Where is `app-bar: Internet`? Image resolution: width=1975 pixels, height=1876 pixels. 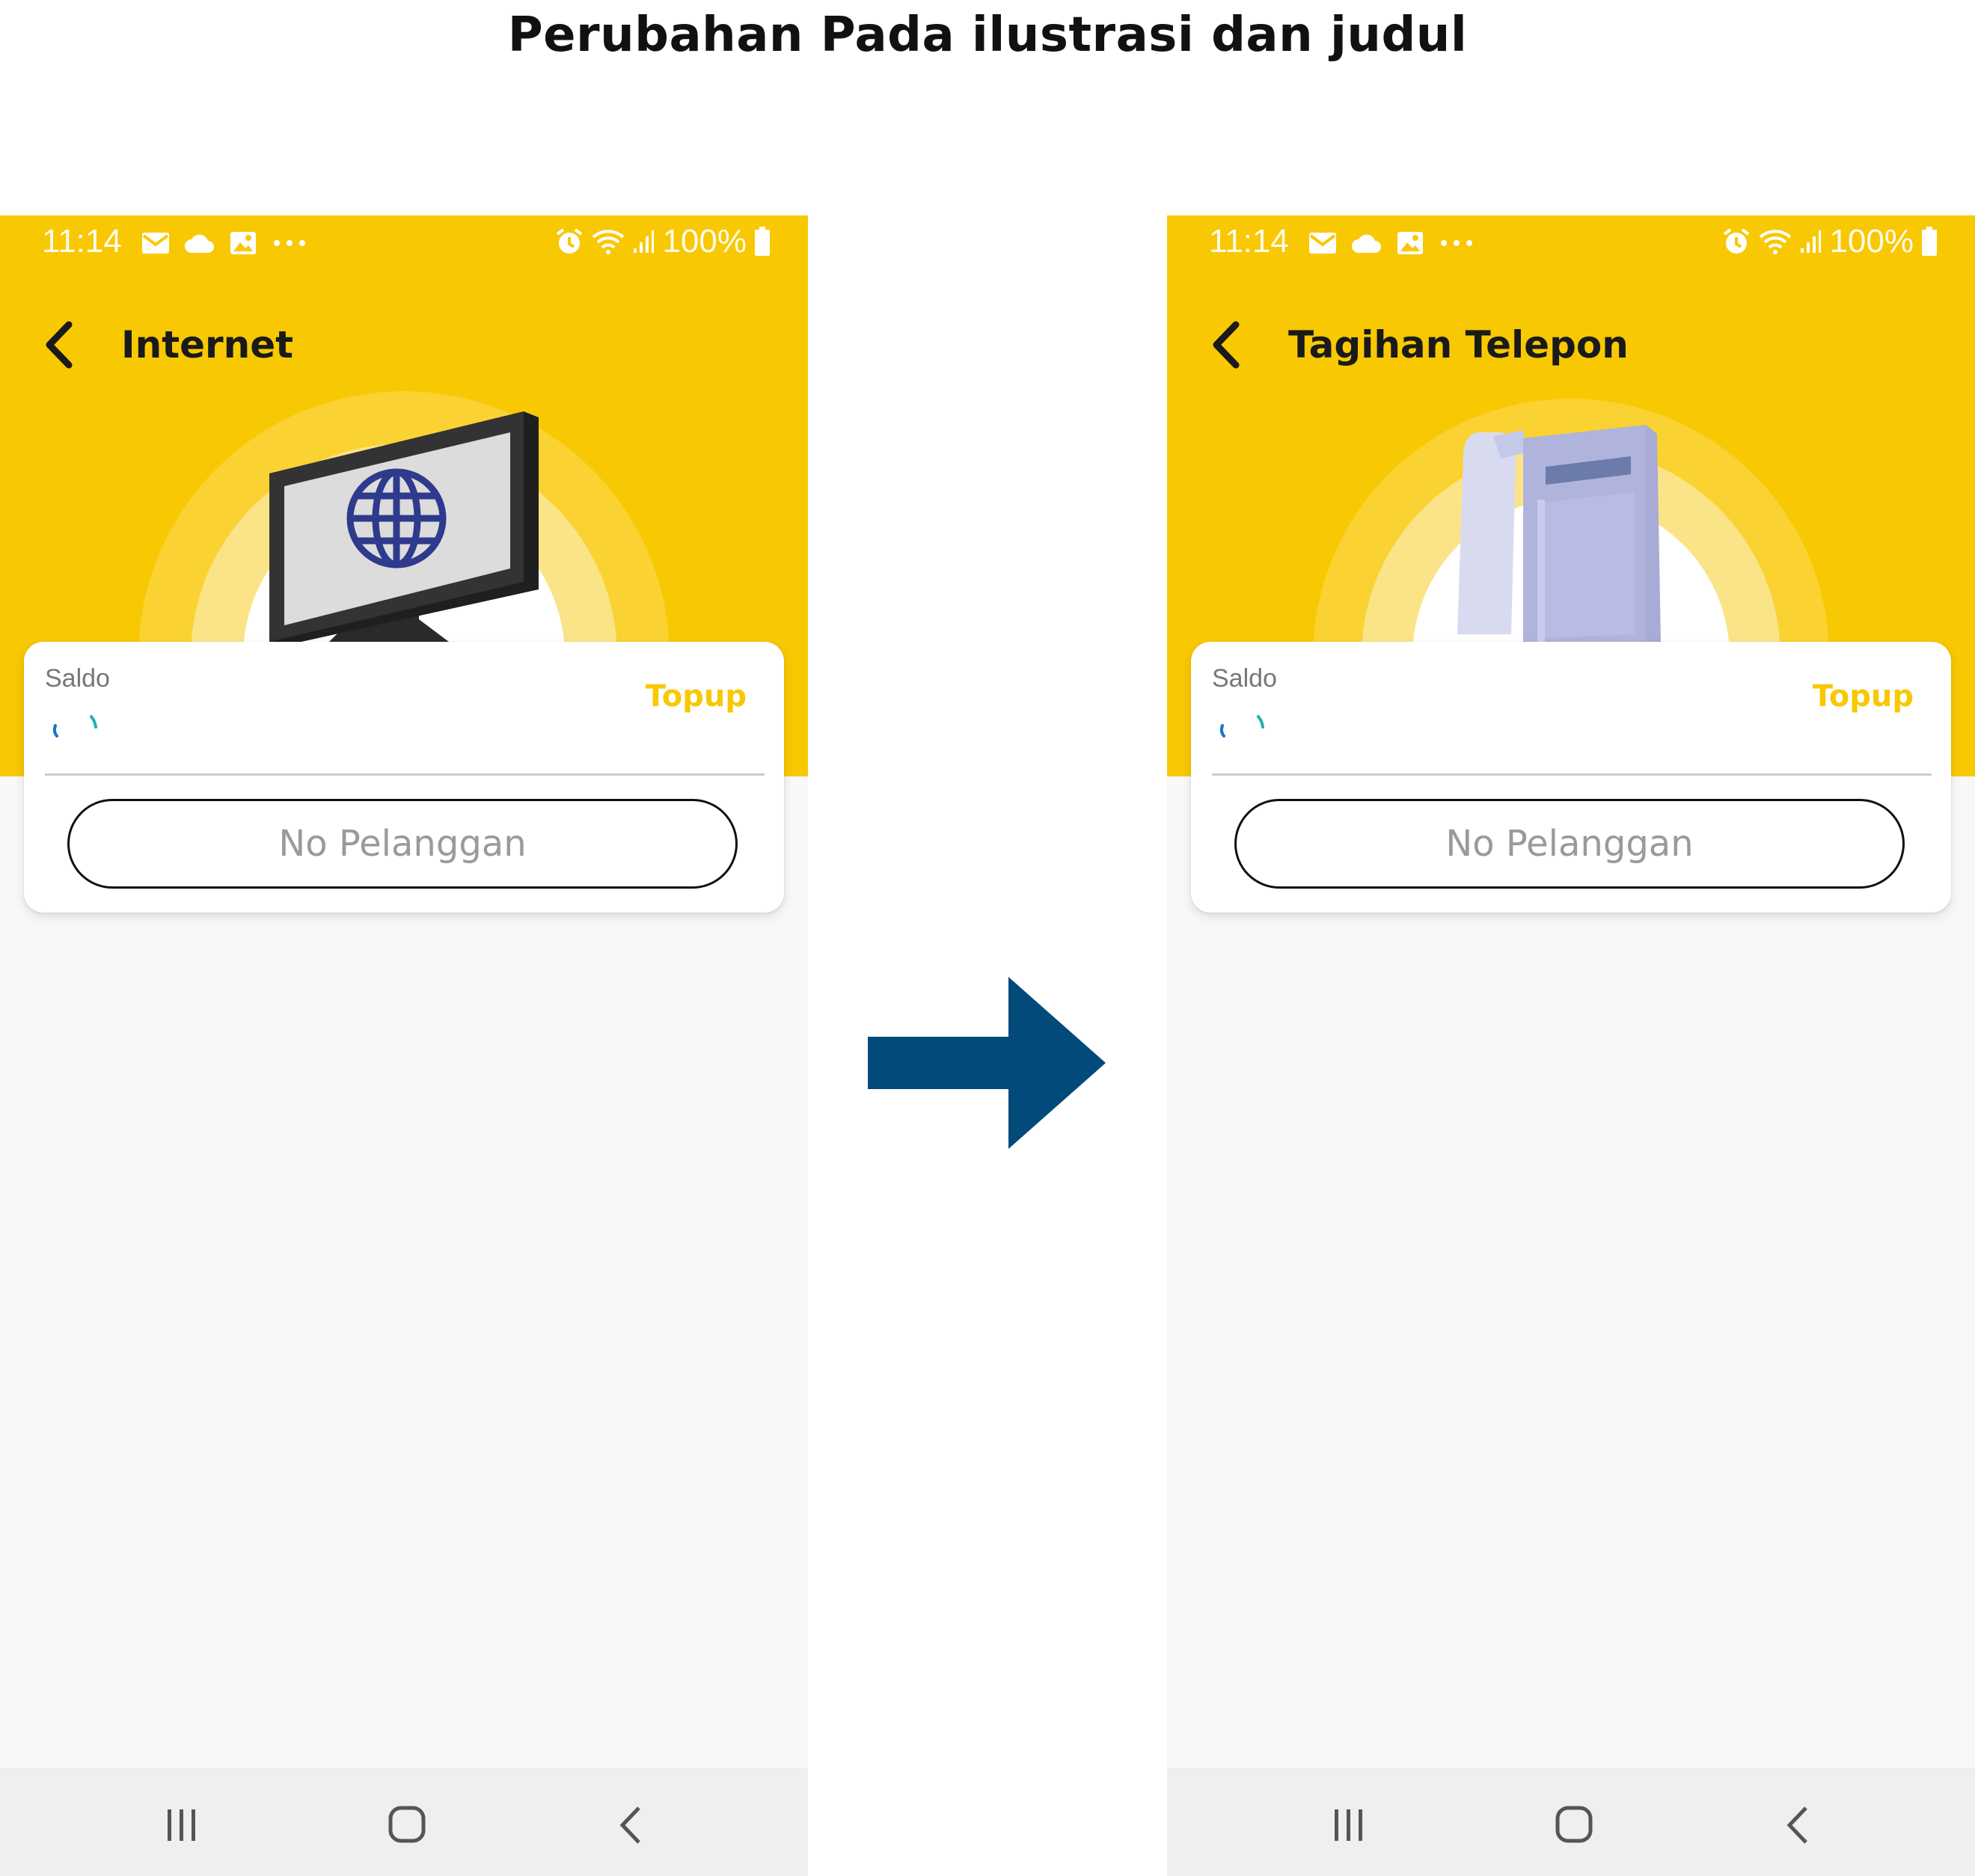
app-bar: Internet is located at coordinates (404, 345).